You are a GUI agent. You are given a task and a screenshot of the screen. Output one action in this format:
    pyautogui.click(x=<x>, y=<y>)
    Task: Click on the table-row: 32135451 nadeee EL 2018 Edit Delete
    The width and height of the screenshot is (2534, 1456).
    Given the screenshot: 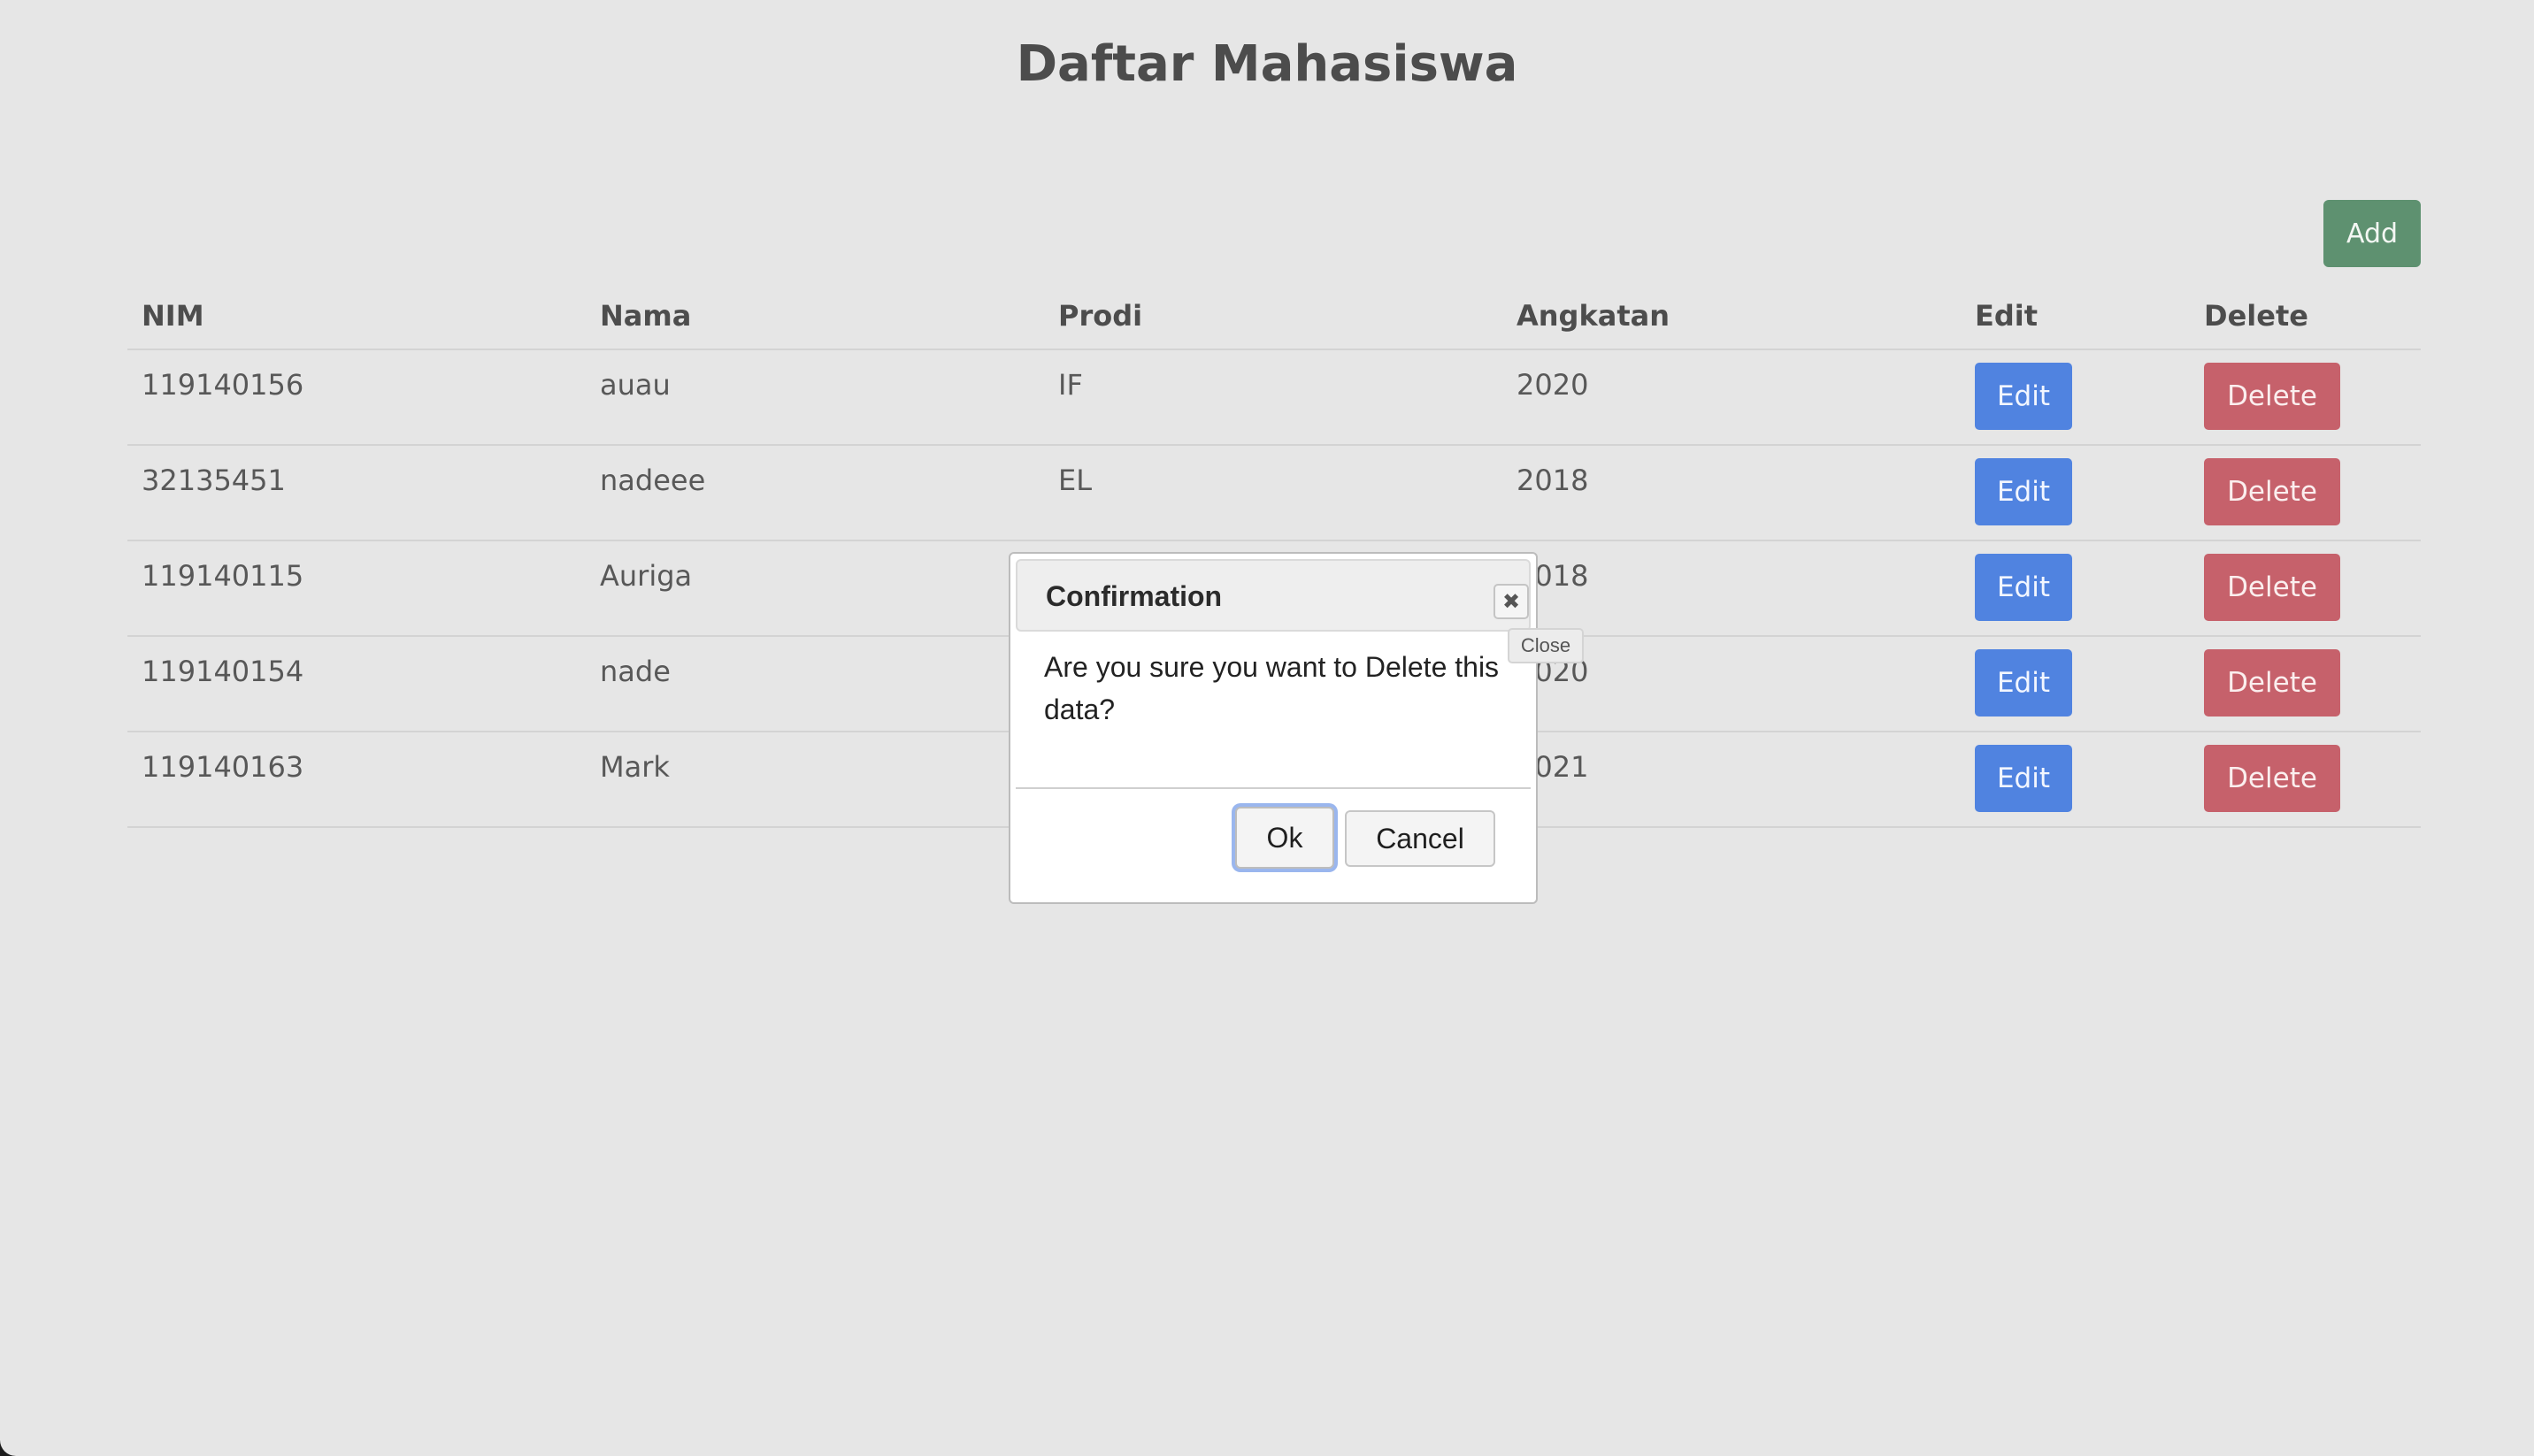 What is the action you would take?
    pyautogui.click(x=1274, y=493)
    